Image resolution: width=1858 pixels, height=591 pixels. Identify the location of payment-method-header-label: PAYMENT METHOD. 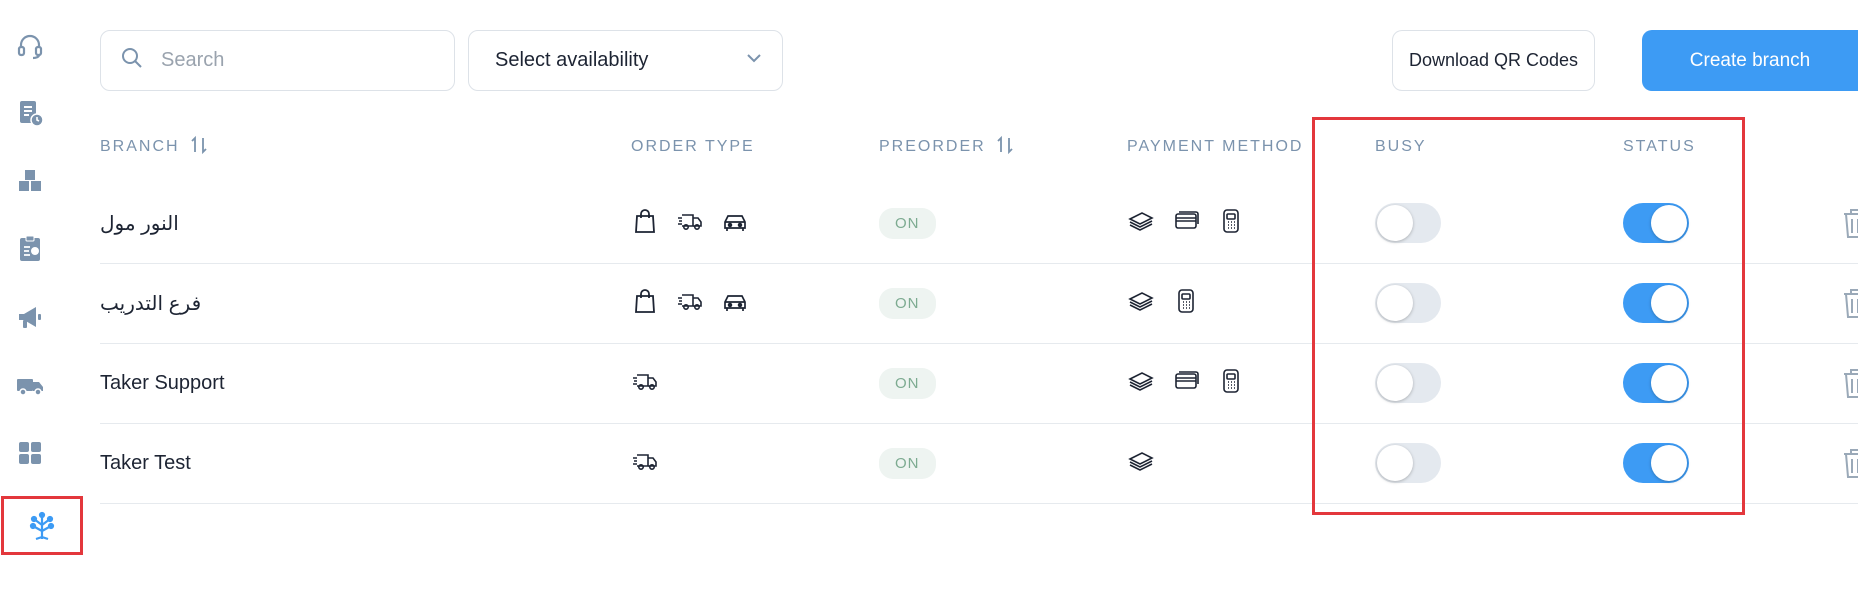
(1215, 146).